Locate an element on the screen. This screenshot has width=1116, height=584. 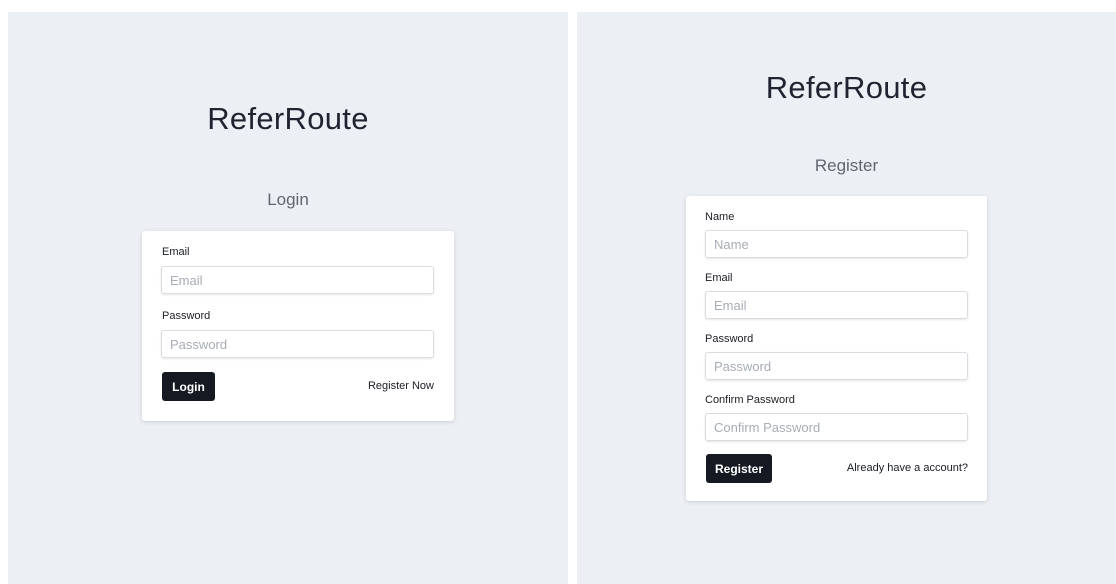
confirm-password-label: Confirm Password is located at coordinates (750, 400).